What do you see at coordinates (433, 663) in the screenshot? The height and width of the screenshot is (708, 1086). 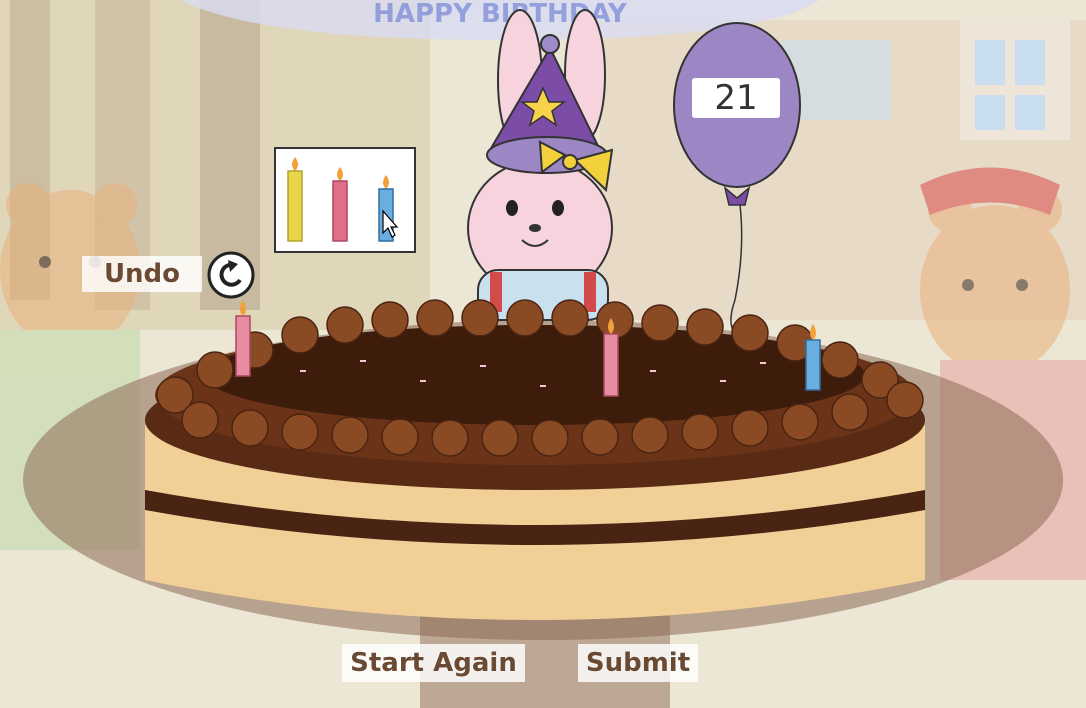 I see `start-again-button: Start Again` at bounding box center [433, 663].